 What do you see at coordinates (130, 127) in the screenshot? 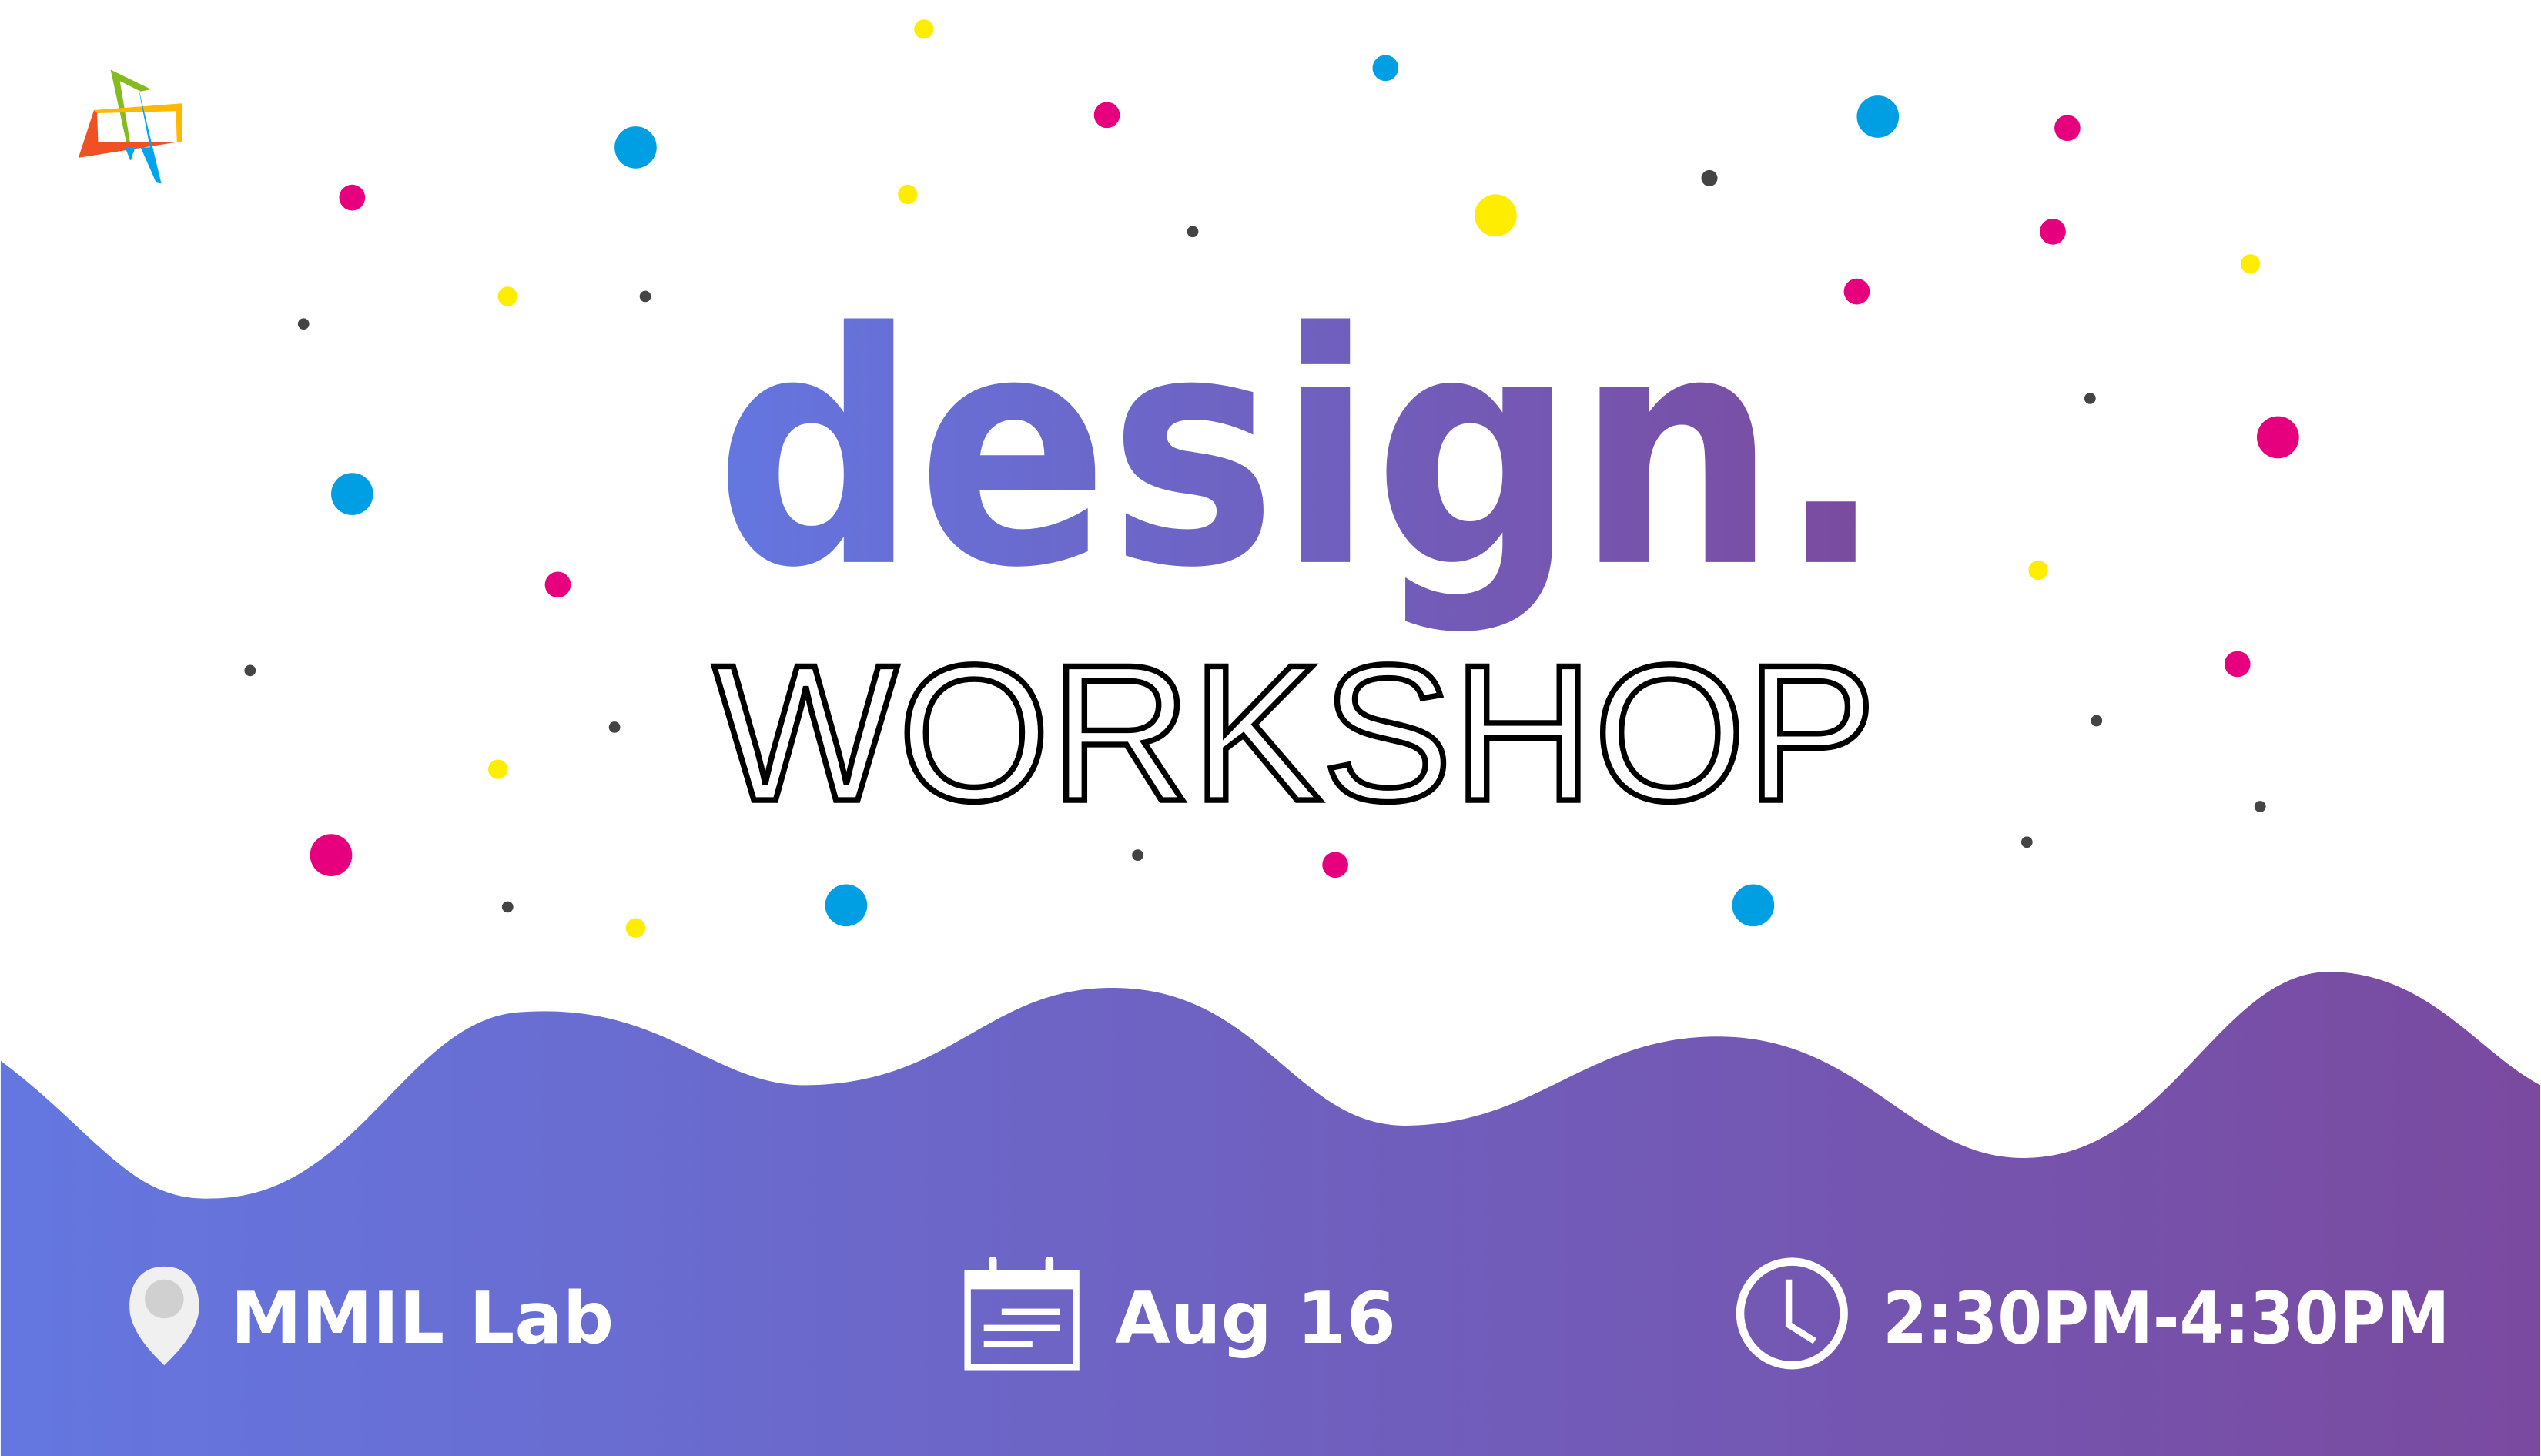
I see `logo` at bounding box center [130, 127].